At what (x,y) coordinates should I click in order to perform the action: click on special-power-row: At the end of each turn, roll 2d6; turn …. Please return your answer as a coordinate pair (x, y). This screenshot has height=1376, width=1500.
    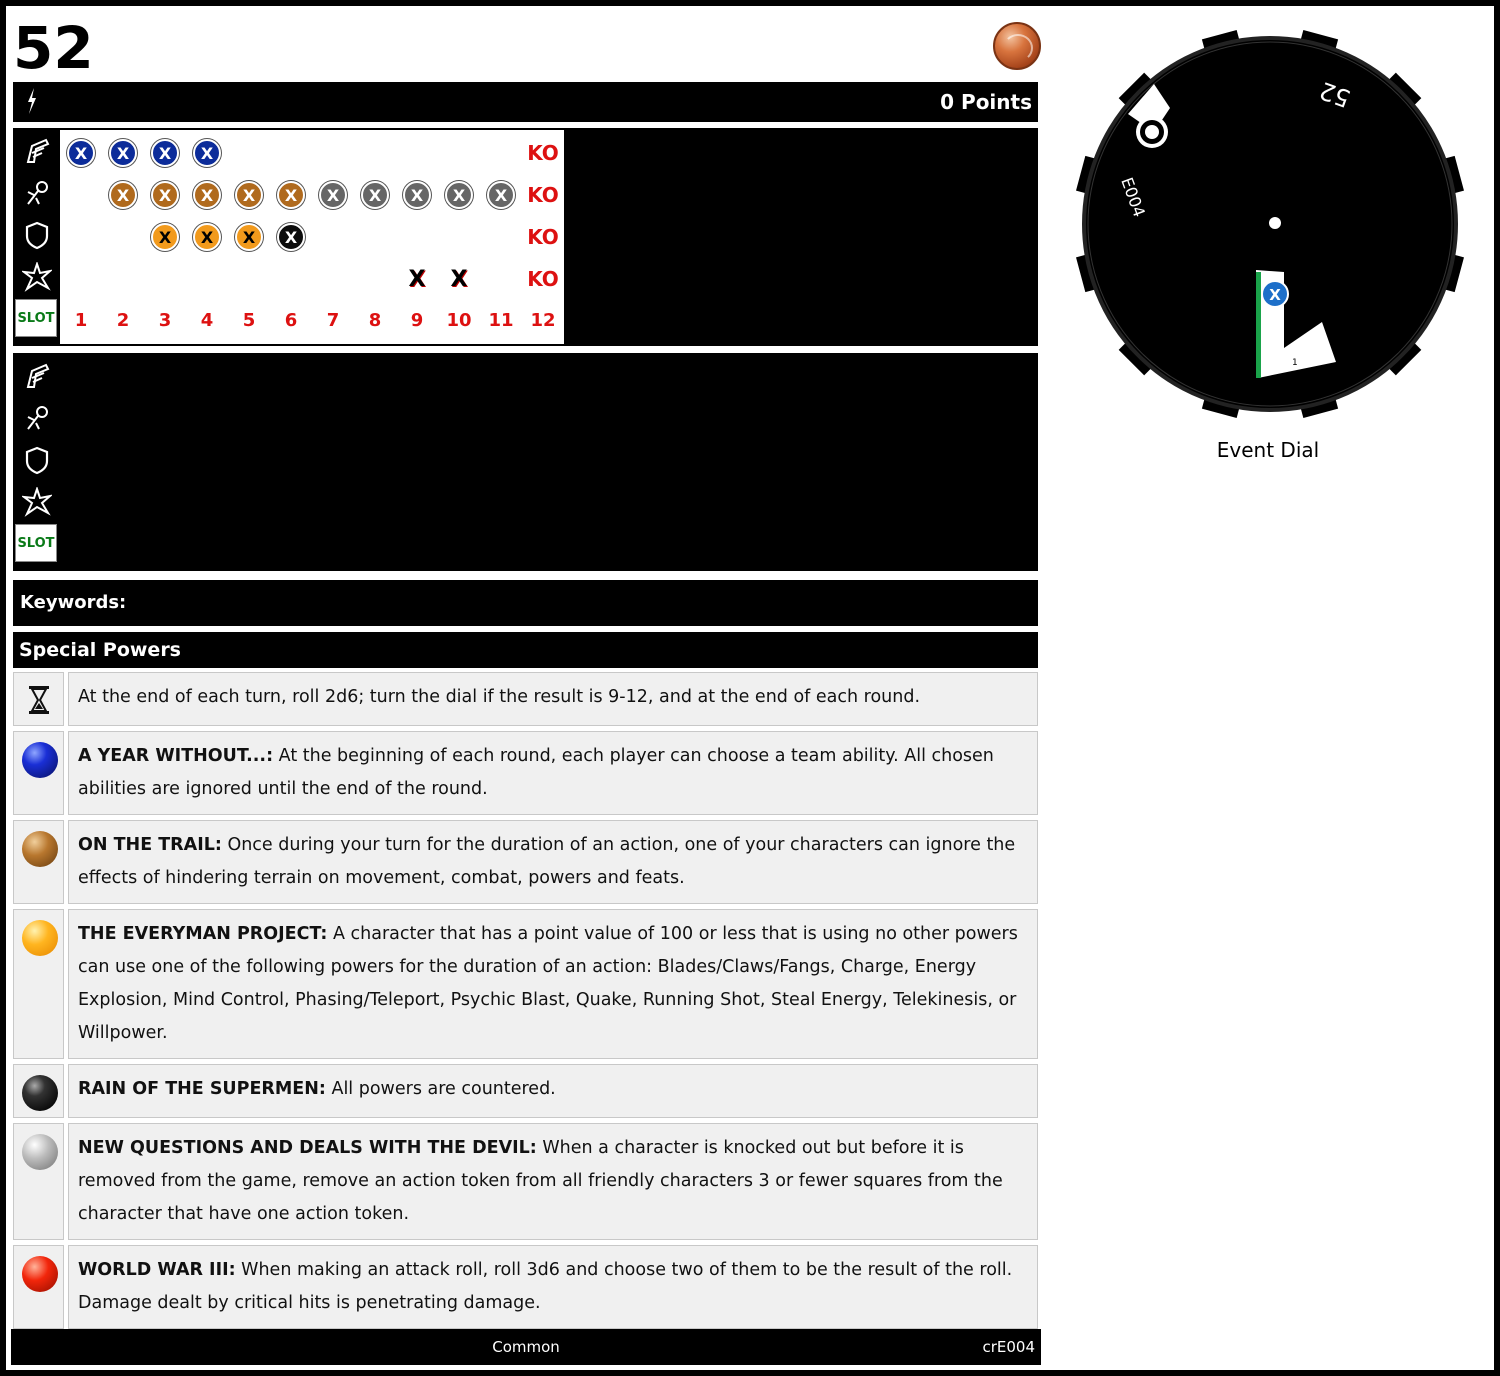
    Looking at the image, I should click on (525, 699).